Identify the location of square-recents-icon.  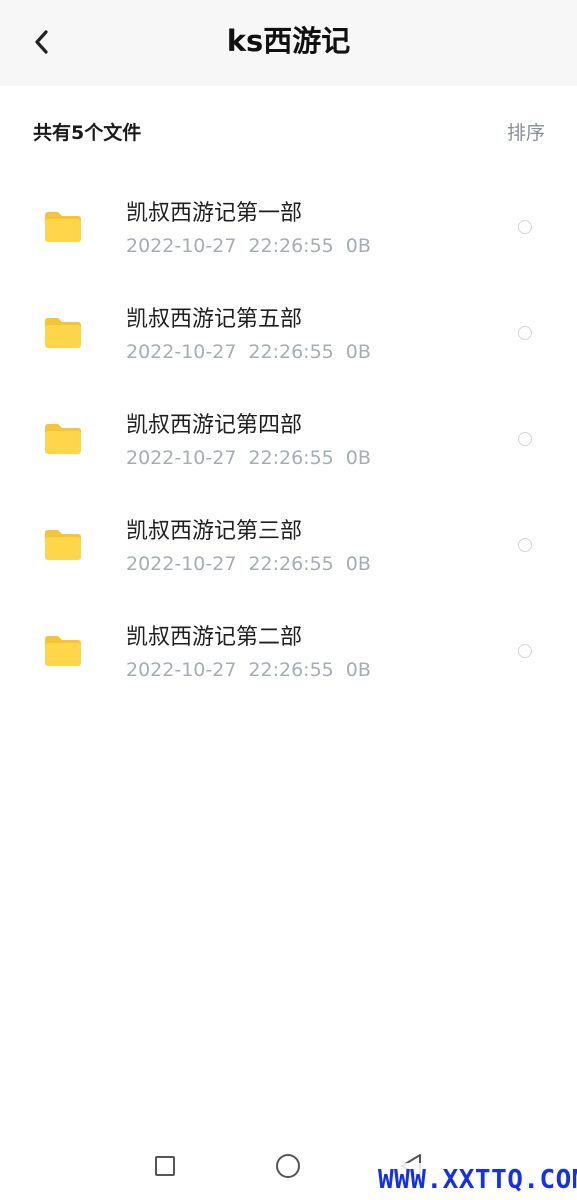
(165, 1166).